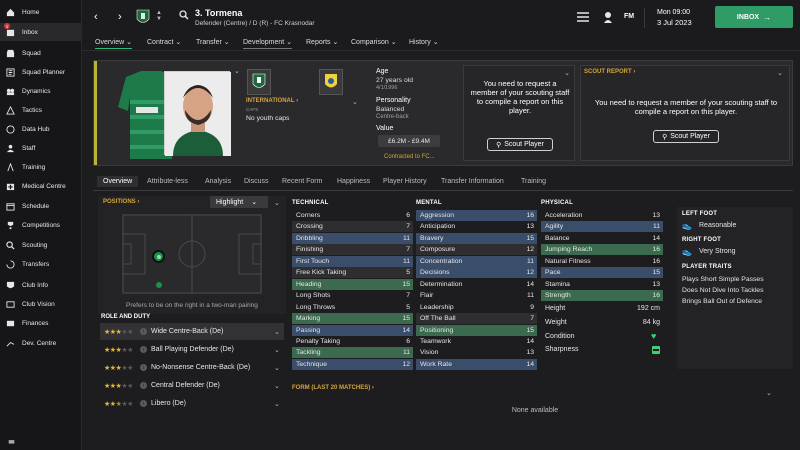  What do you see at coordinates (41, 206) in the screenshot?
I see `sidebar-item-schedule: Schedule` at bounding box center [41, 206].